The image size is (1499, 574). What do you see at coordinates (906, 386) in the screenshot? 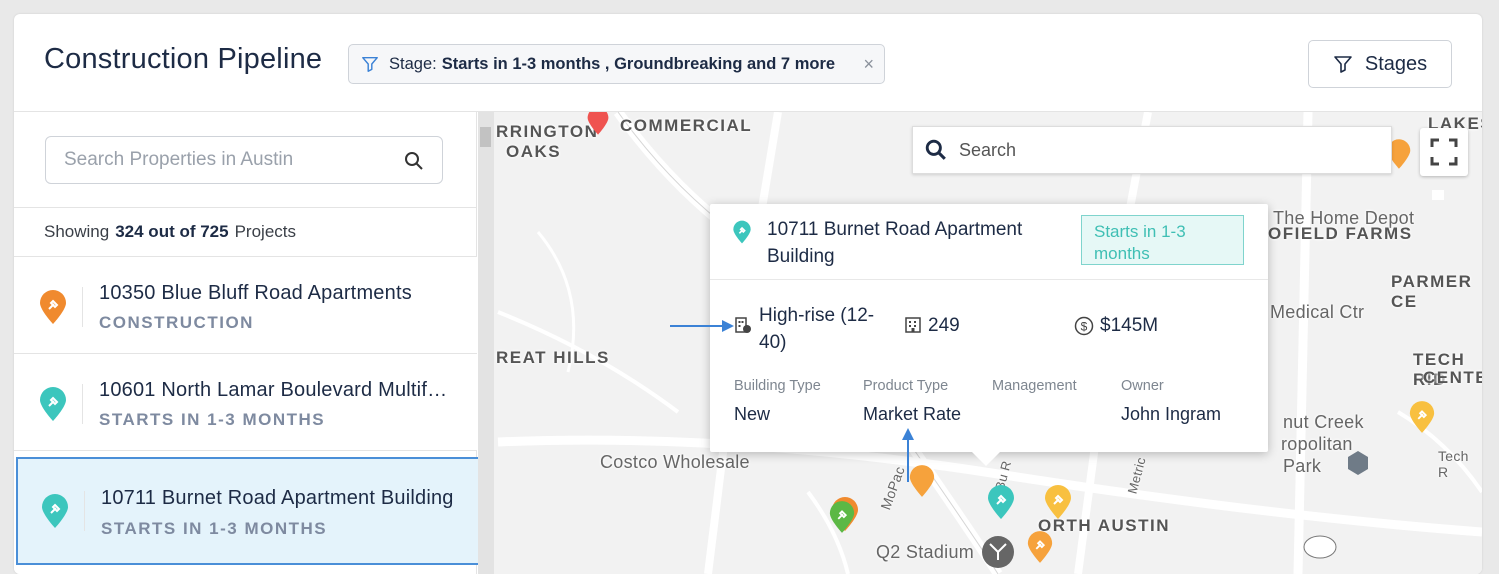
I see `field-label: Product Type` at bounding box center [906, 386].